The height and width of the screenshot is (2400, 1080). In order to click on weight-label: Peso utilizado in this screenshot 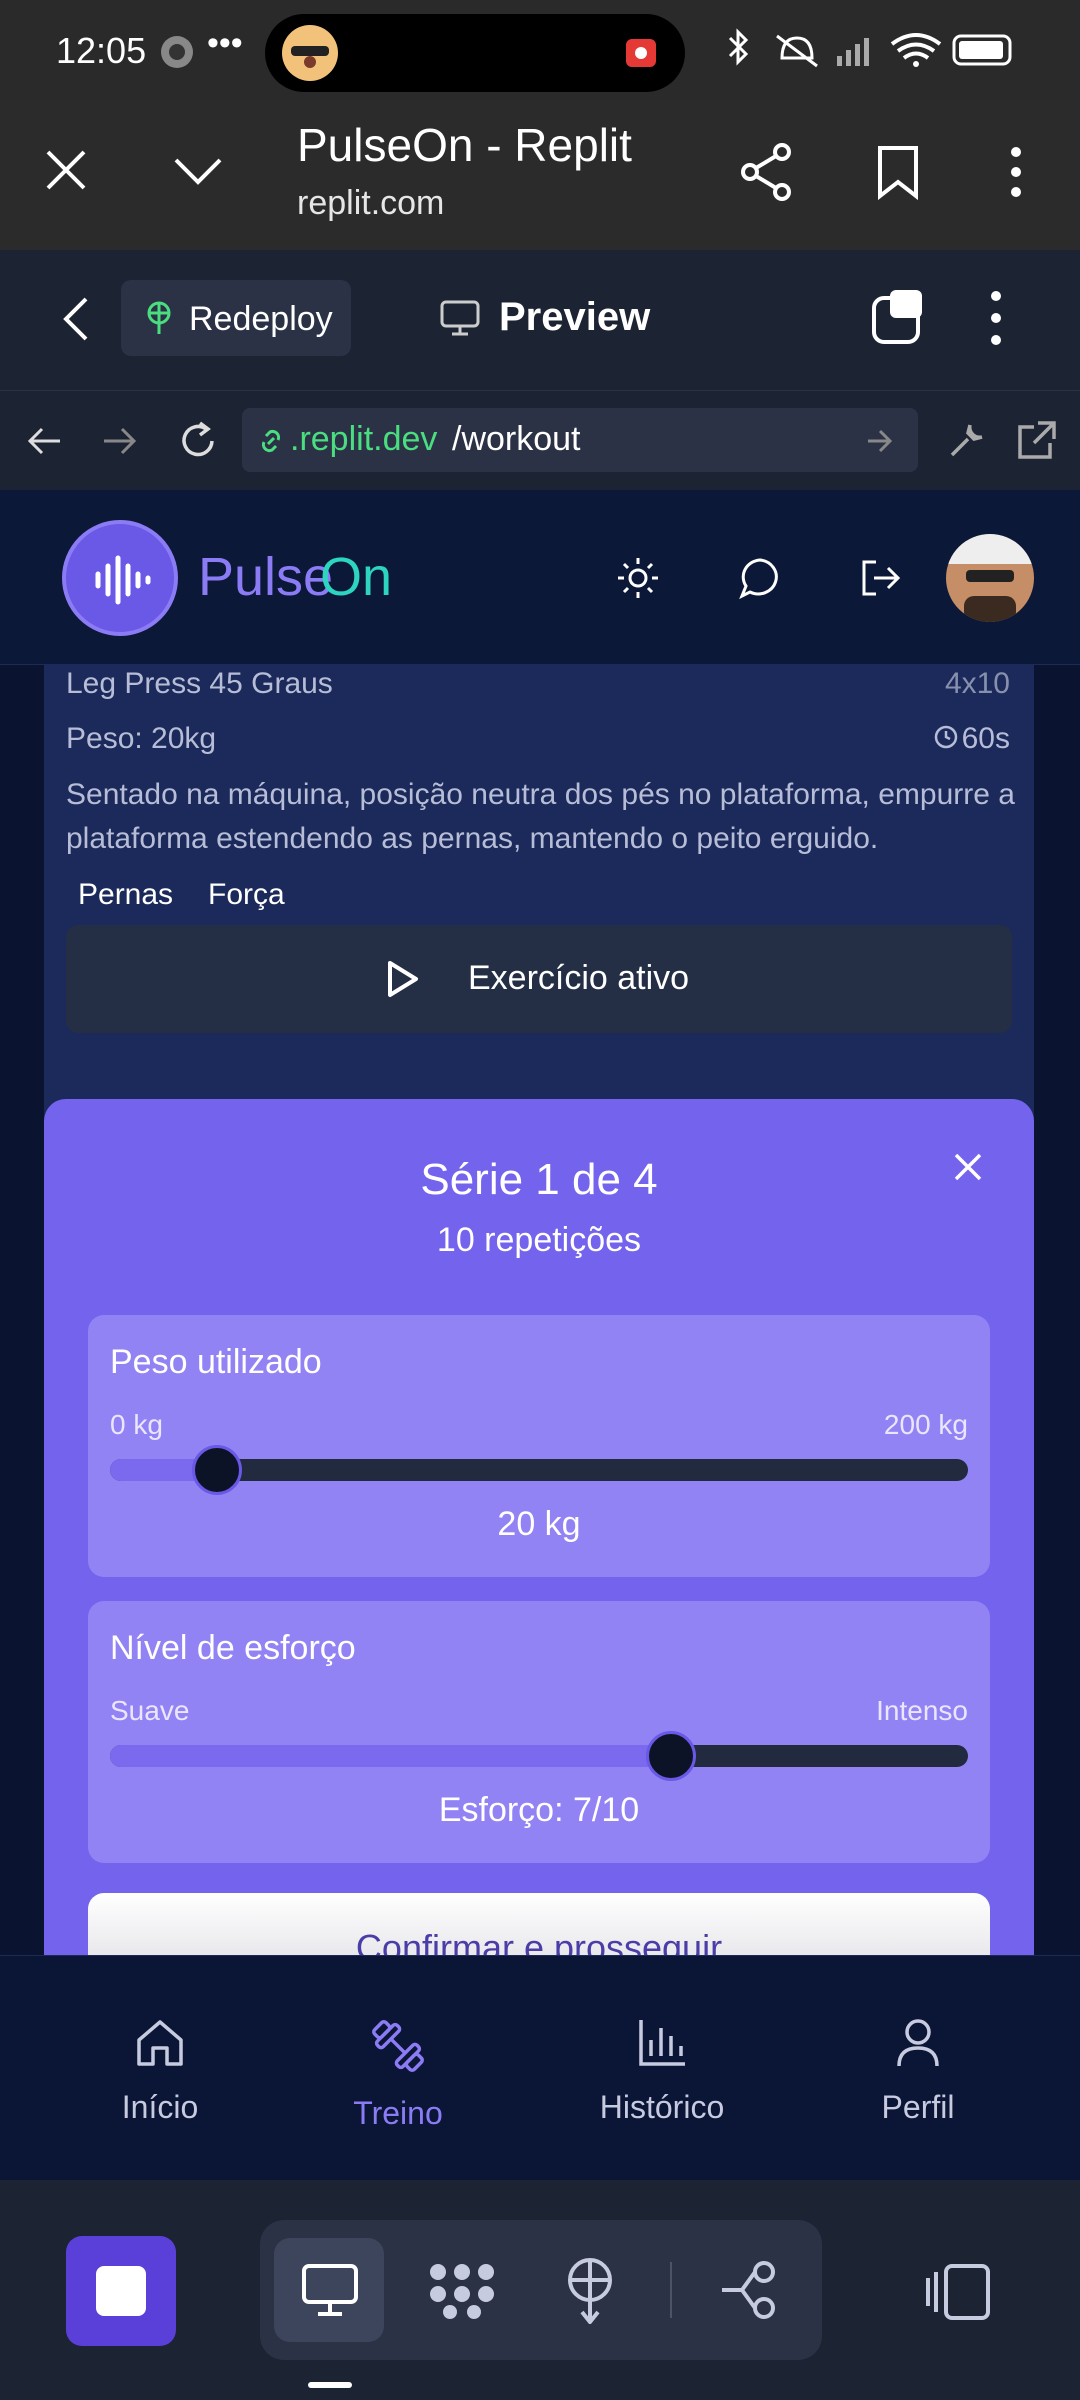, I will do `click(216, 1362)`.